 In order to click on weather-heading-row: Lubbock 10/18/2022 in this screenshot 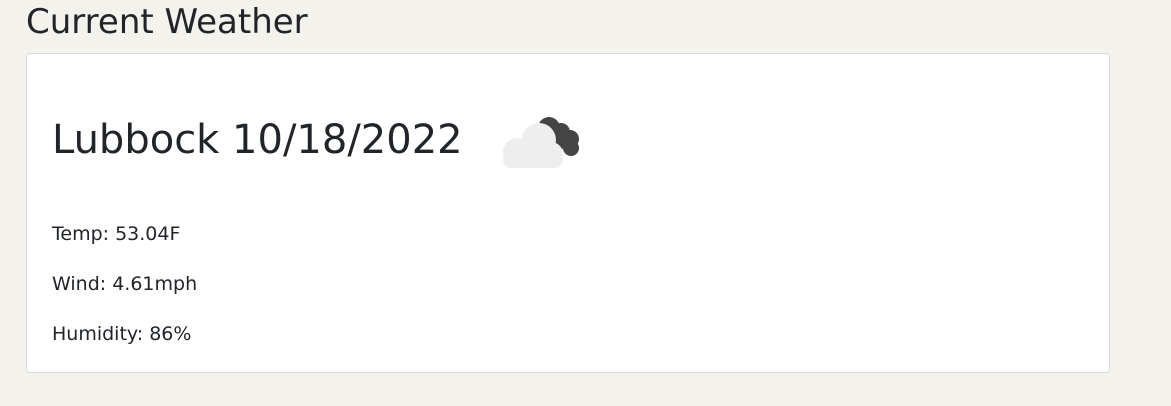, I will do `click(317, 140)`.